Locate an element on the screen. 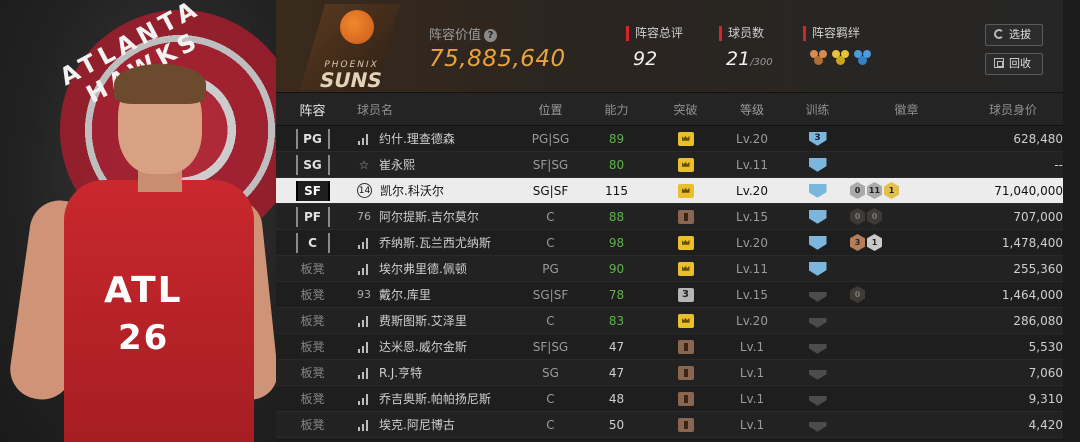 The height and width of the screenshot is (442, 1080). table-row: 板凳 R.J.亨特 SG 47 Lv.1 7,060 is located at coordinates (669, 373).